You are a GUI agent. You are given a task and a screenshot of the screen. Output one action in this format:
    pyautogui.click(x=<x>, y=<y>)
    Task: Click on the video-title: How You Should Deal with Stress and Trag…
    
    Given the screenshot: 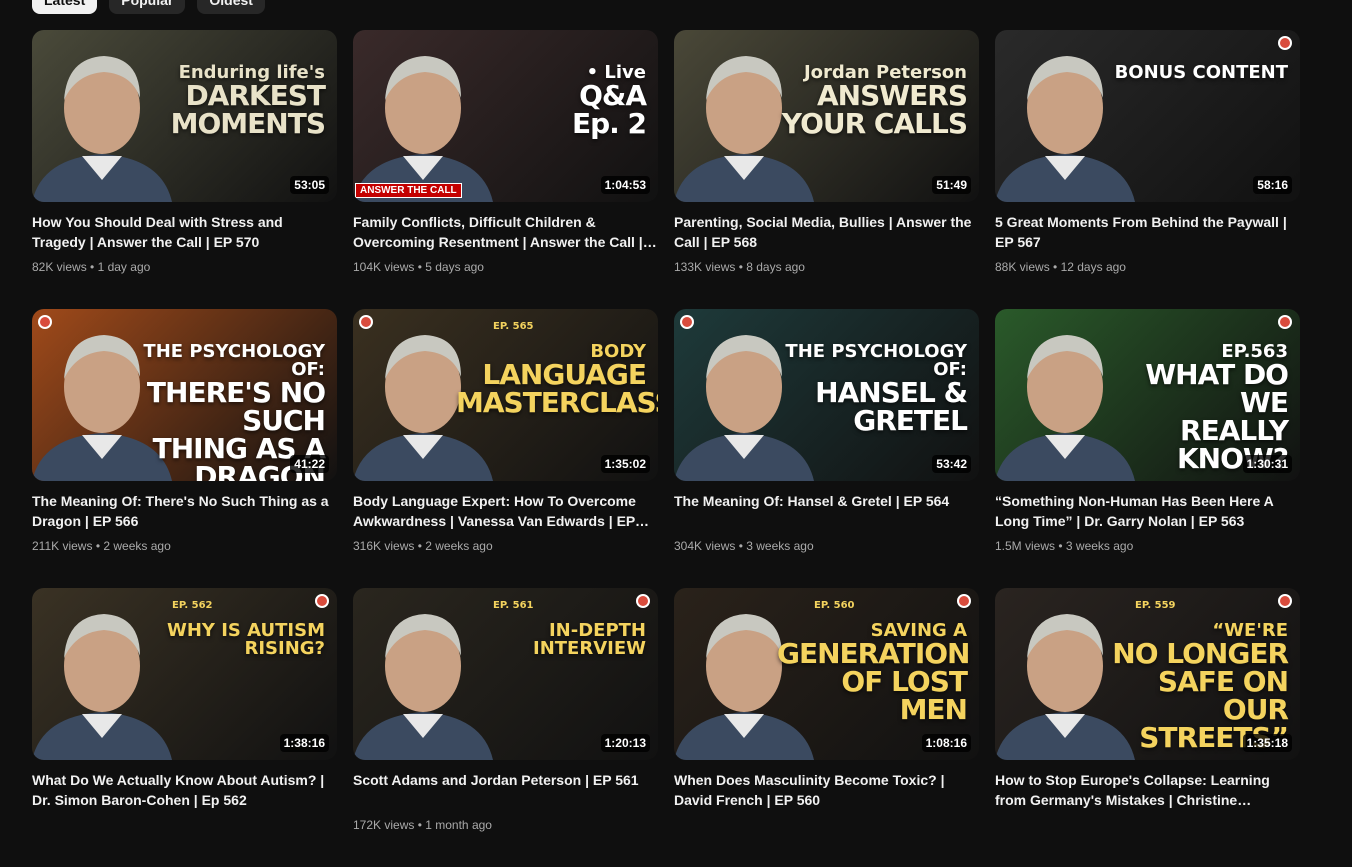 What is the action you would take?
    pyautogui.click(x=184, y=232)
    